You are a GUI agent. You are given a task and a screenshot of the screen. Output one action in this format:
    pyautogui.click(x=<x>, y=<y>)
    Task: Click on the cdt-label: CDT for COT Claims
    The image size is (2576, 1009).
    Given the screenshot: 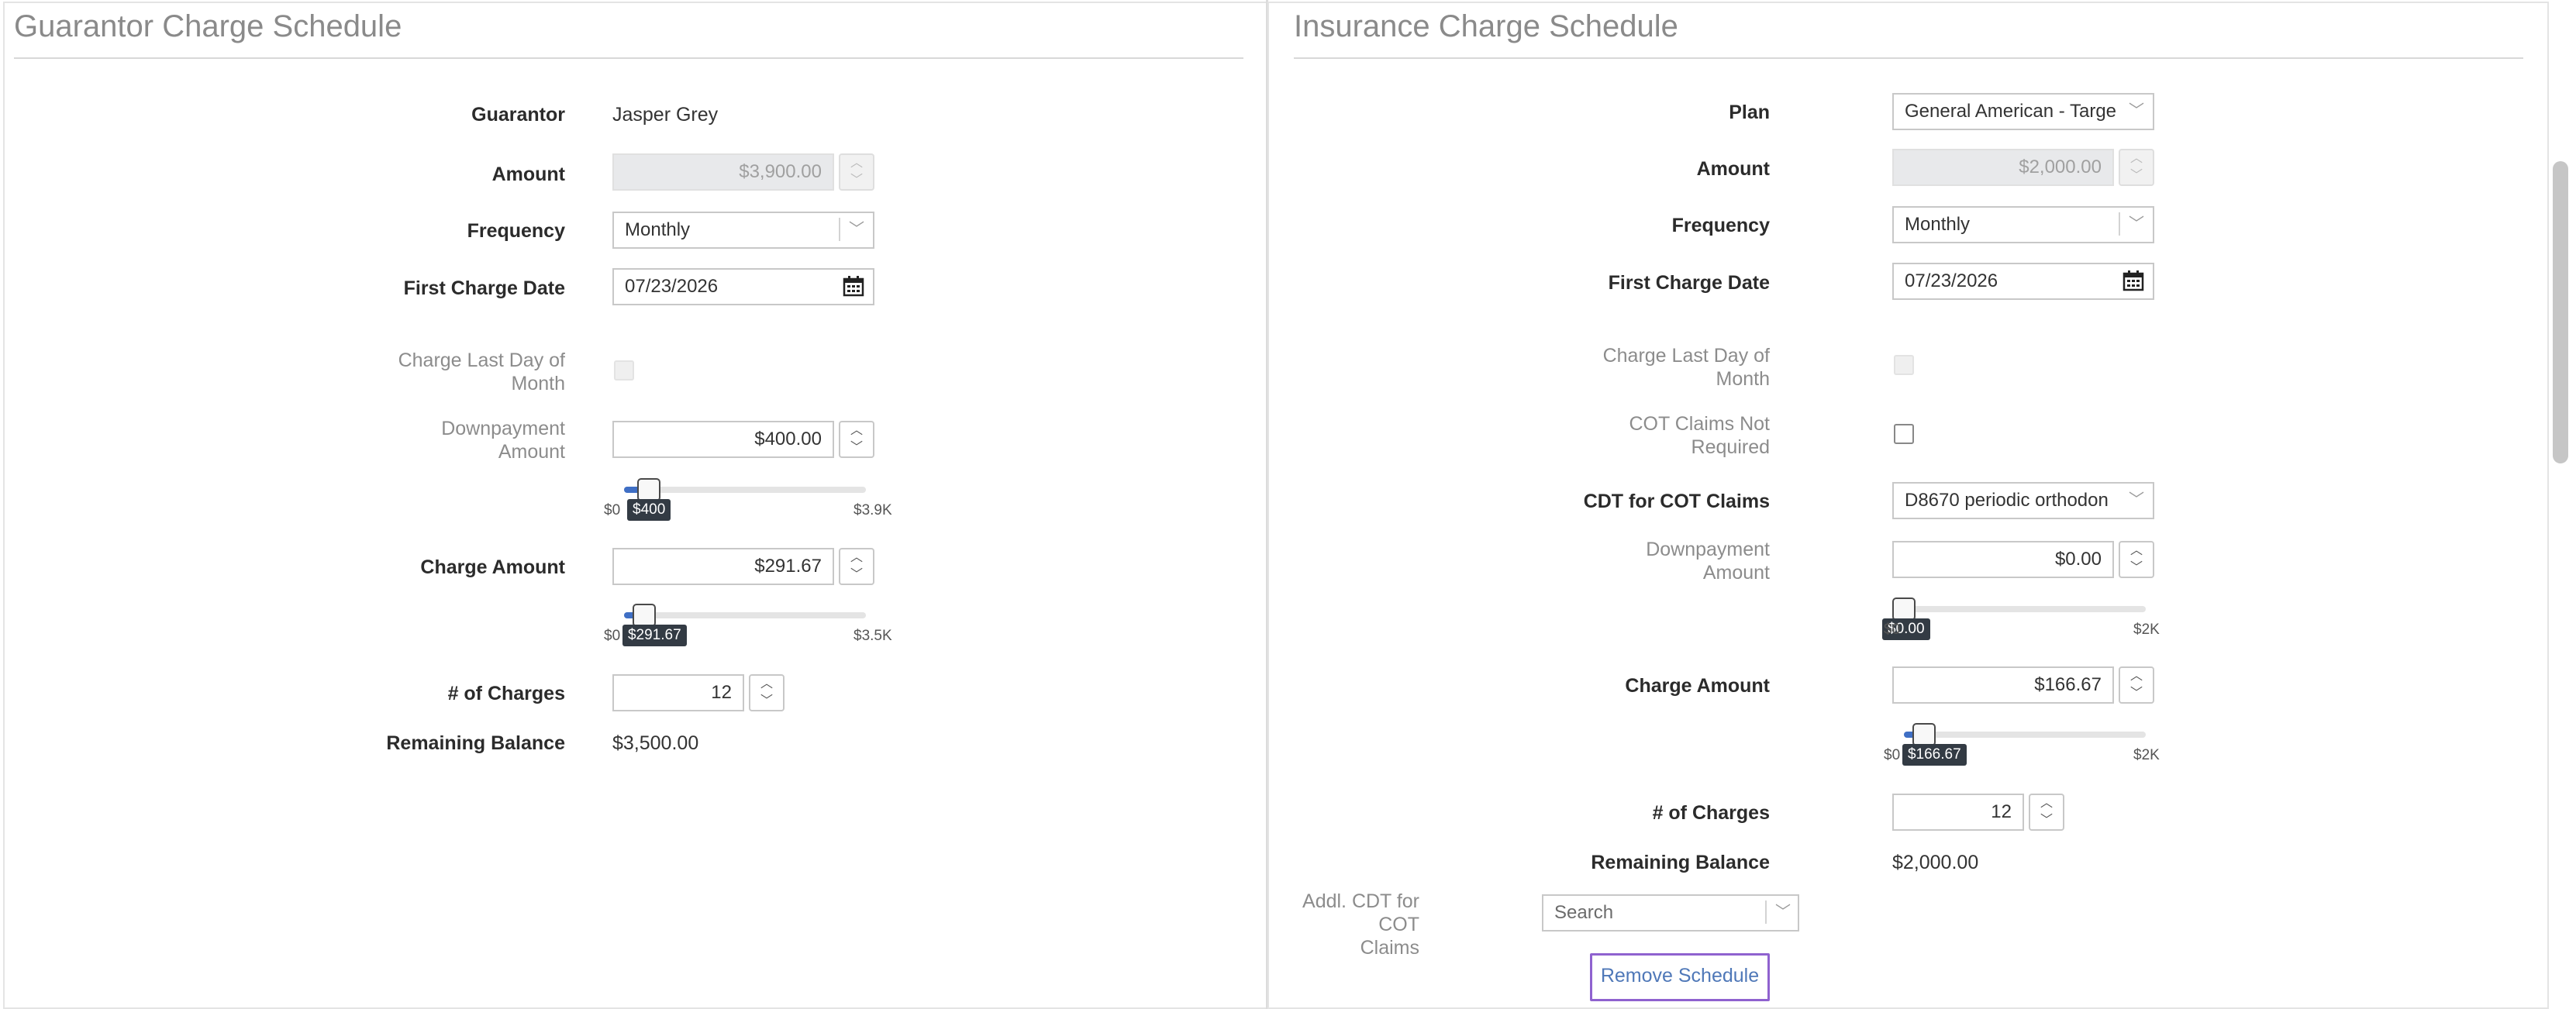 What is the action you would take?
    pyautogui.click(x=1676, y=501)
    